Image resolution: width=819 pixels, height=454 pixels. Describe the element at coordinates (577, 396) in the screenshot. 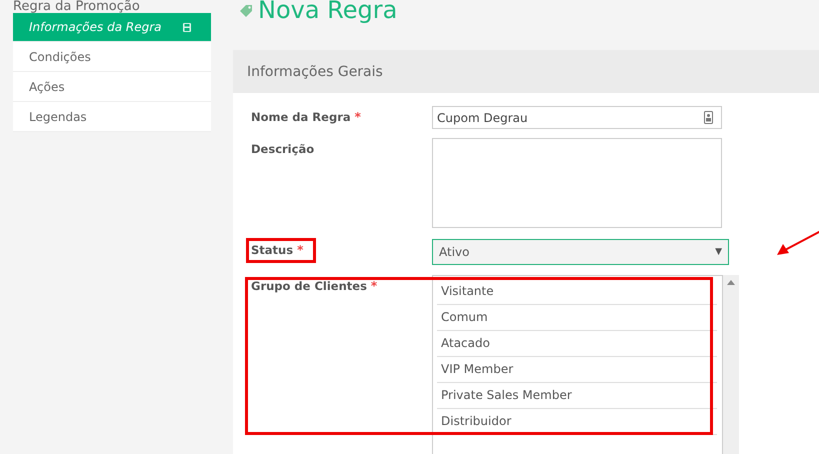

I see `list-option: Private Sales Member` at that location.